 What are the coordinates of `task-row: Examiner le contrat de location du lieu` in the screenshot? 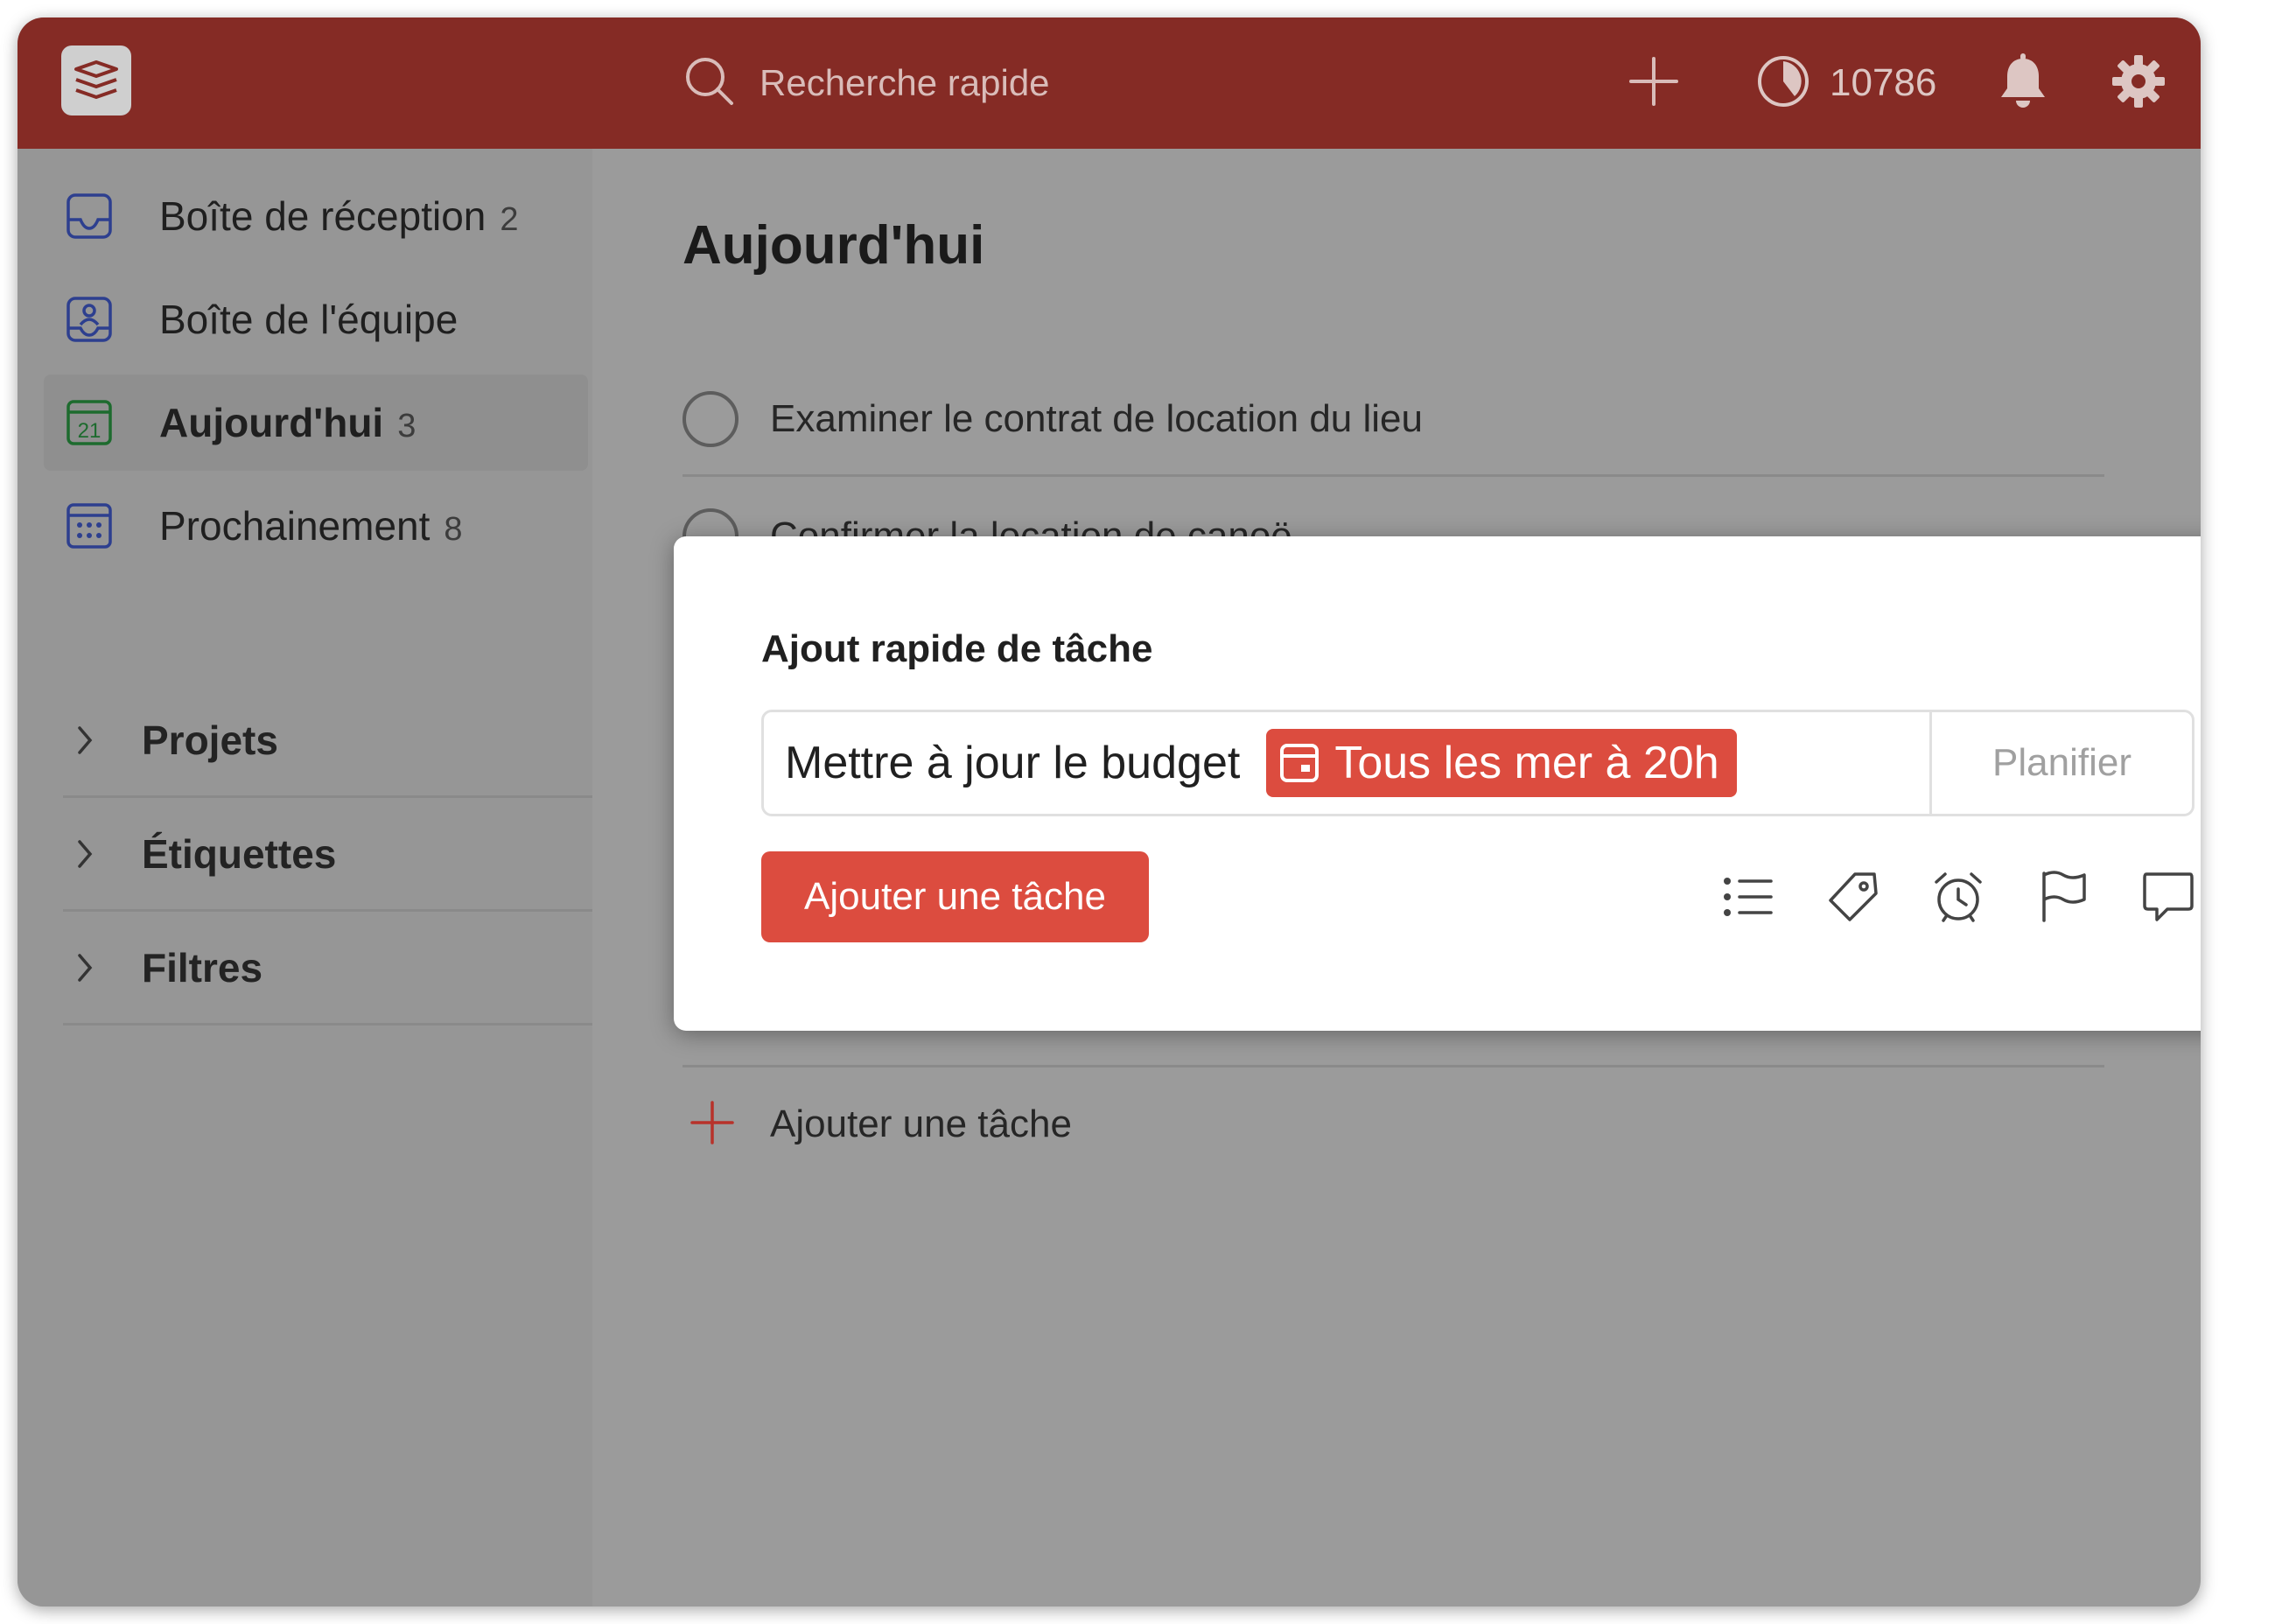 It's located at (1393, 420).